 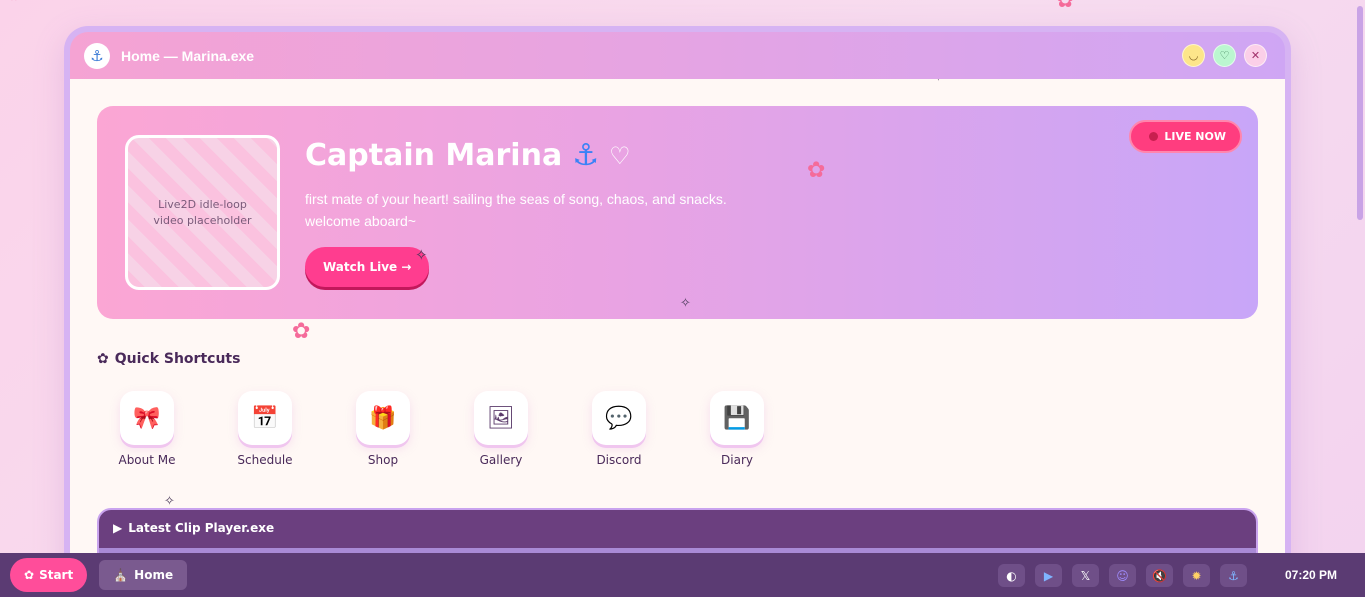 I want to click on watch-live-button: Watch Live →, so click(x=367, y=266).